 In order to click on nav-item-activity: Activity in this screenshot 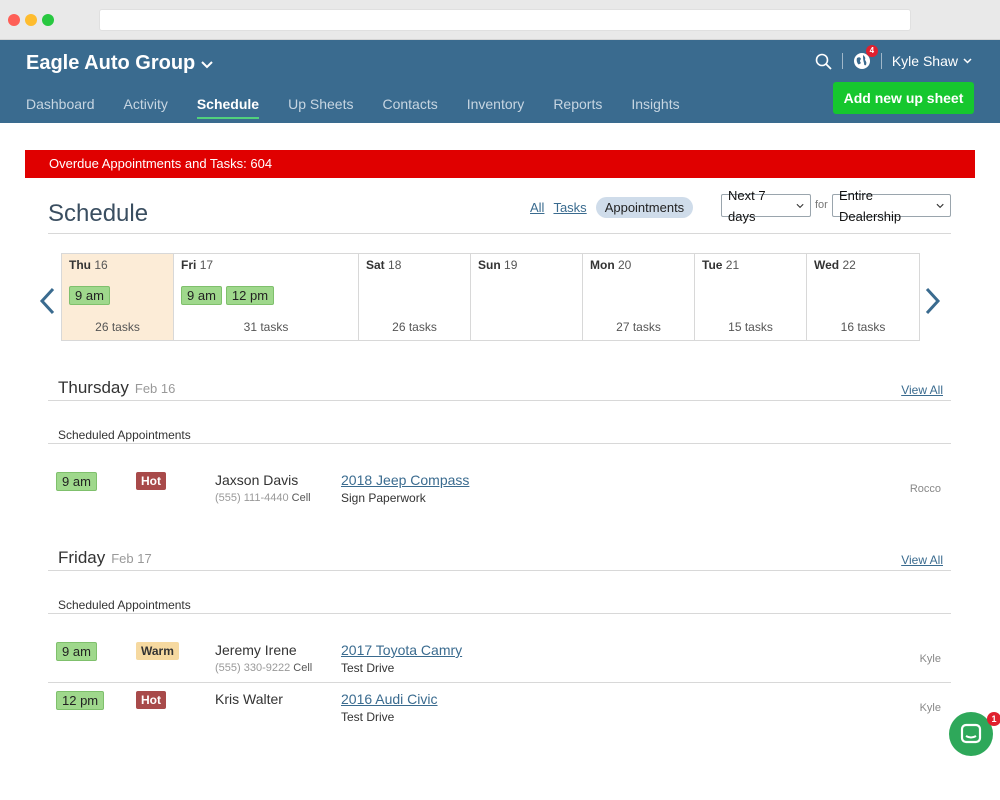, I will do `click(146, 107)`.